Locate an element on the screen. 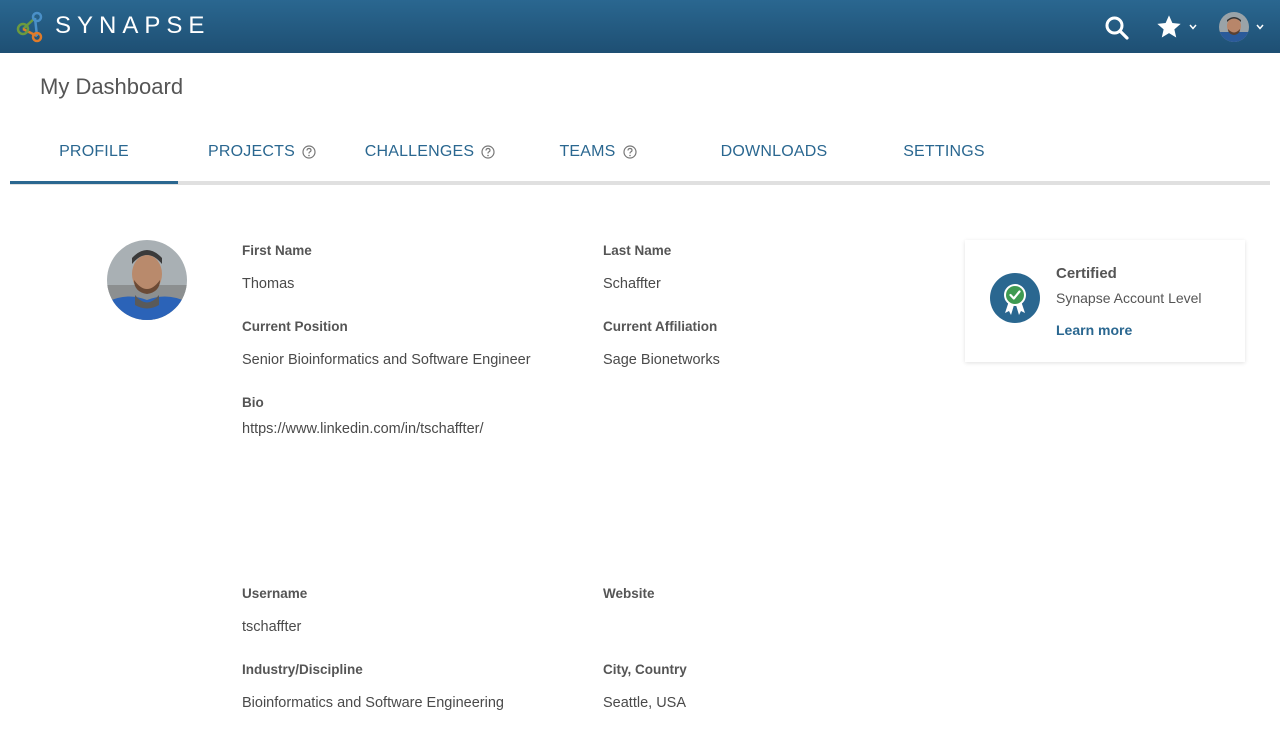 The height and width of the screenshot is (740, 1280). tab-profile: PROFILE is located at coordinates (94, 152).